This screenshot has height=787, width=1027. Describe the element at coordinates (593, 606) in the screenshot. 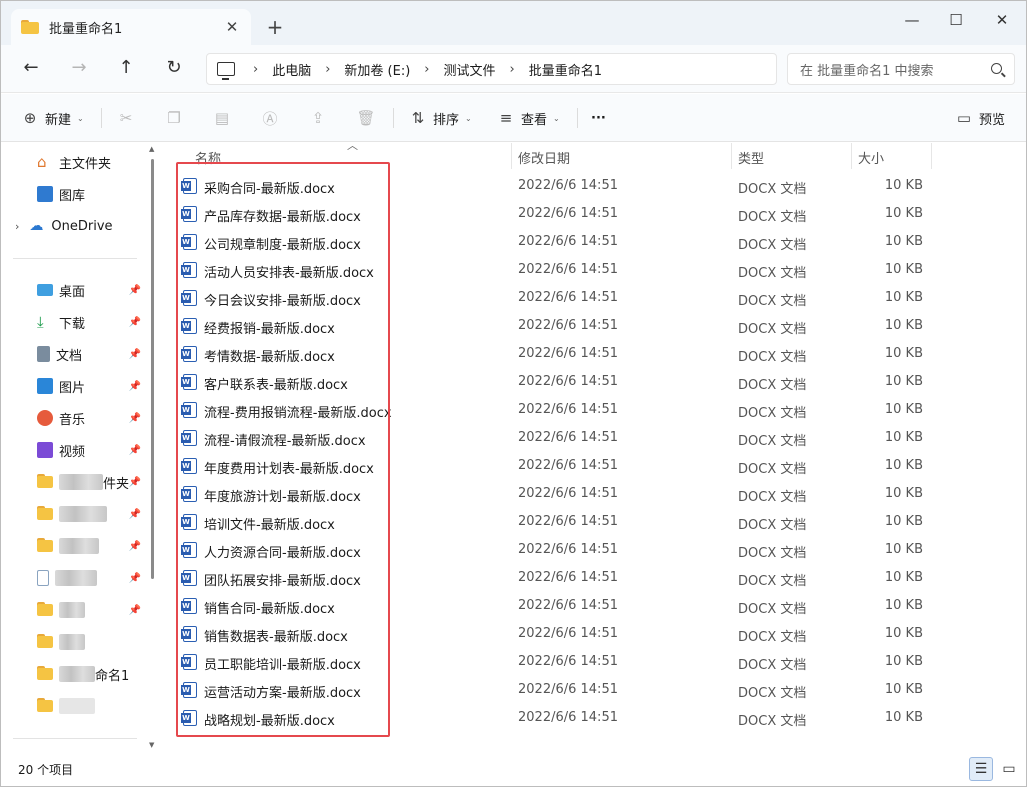

I see `file-row: 销售合同-最新版.docx 2022/6/6 14:51 DOCX 文档 10 KB` at that location.